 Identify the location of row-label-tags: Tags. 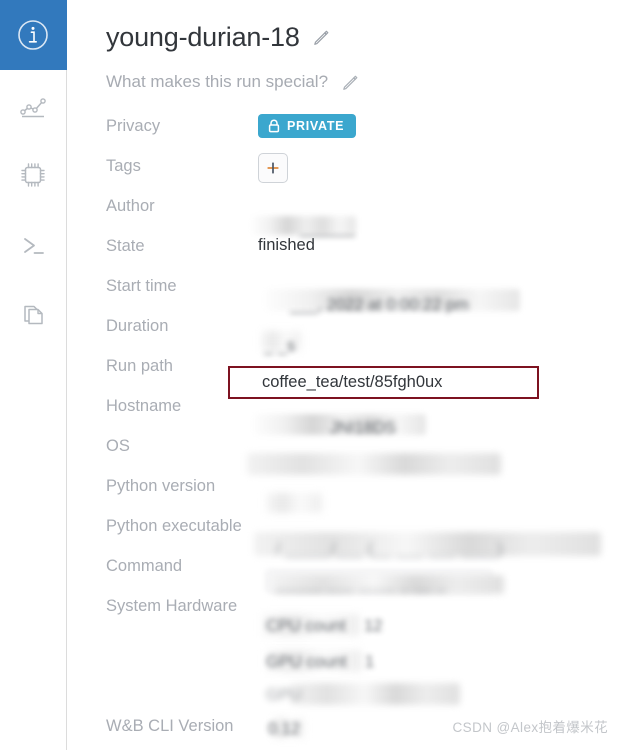
(123, 166).